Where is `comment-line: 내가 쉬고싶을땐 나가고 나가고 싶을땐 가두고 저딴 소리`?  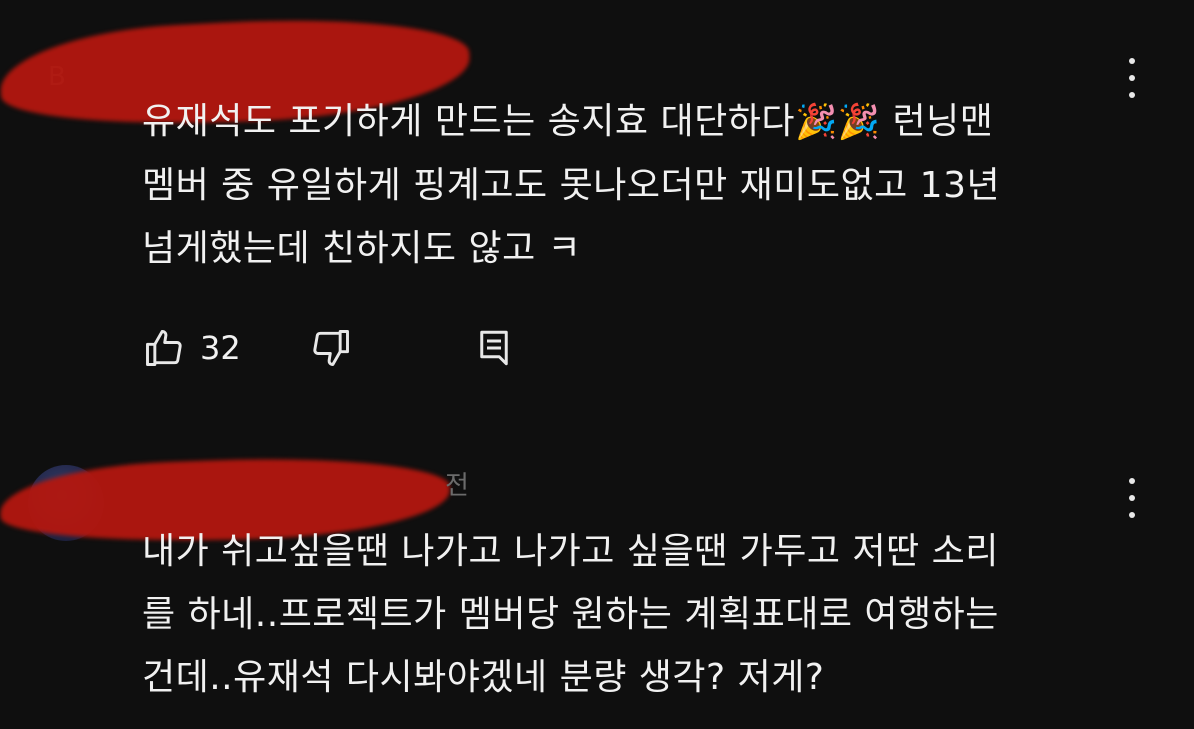
comment-line: 내가 쉬고싶을땐 나가고 나가고 싶을땐 가두고 저딴 소리 is located at coordinates (570, 551).